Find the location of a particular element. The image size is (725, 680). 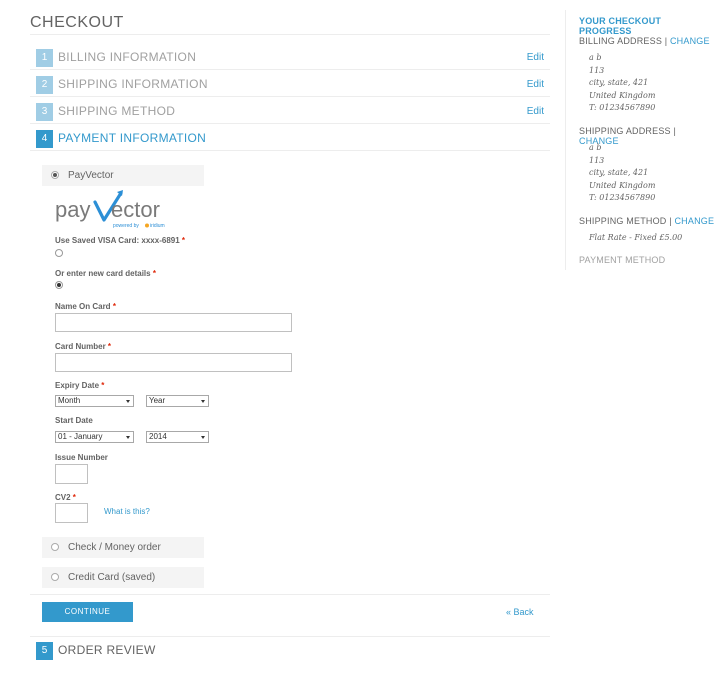

change-billing-link: CHANGE is located at coordinates (690, 41).